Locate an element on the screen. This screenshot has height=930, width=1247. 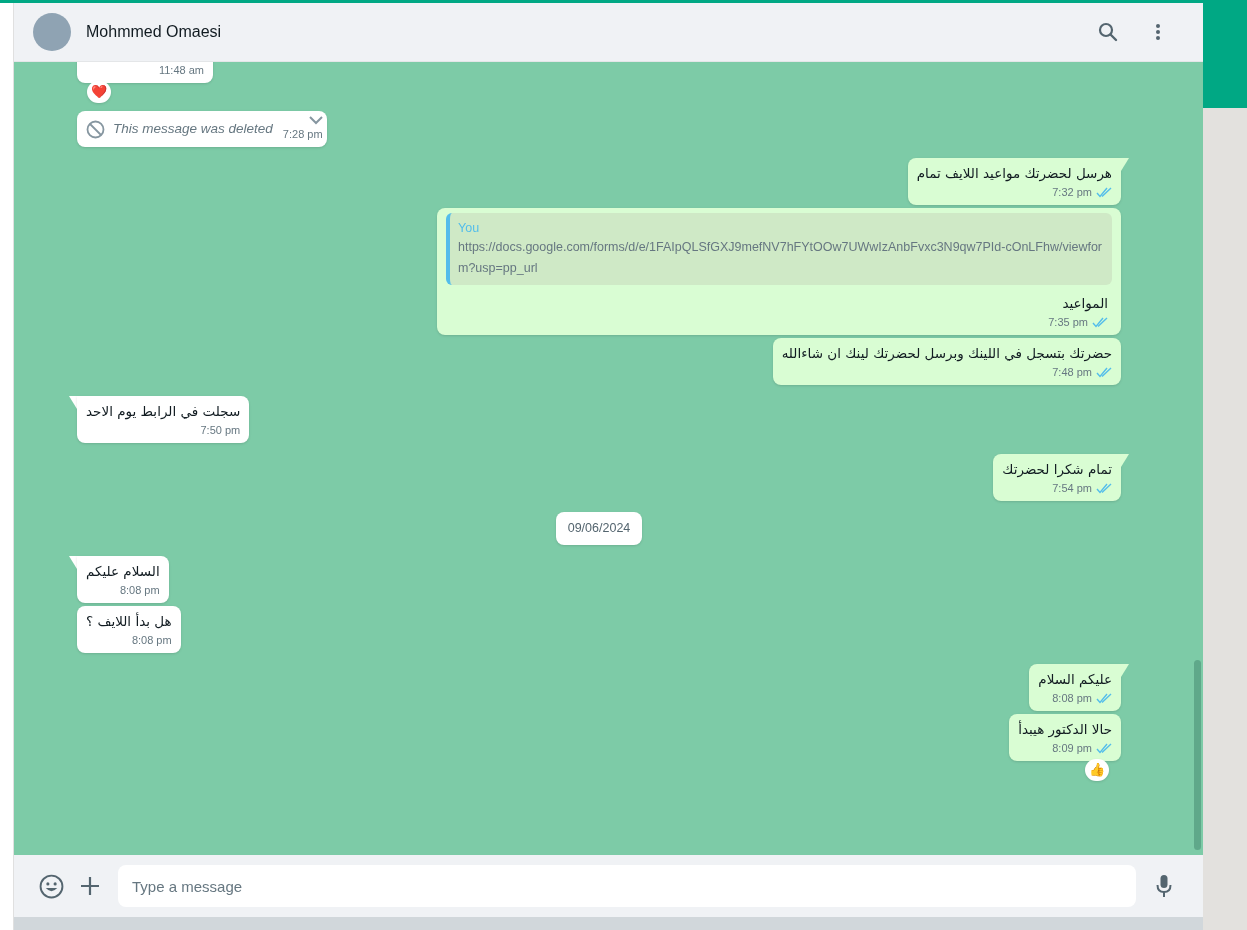
quote-text: https://docs.google.com/forms/d/e/1FAIpQLSfGXJ9mefNV7hFYtOOw7UWwIzAnbFvxc3N9qw7PId-cOnLFhw/viewform?usp=pp_url is located at coordinates (780, 258).